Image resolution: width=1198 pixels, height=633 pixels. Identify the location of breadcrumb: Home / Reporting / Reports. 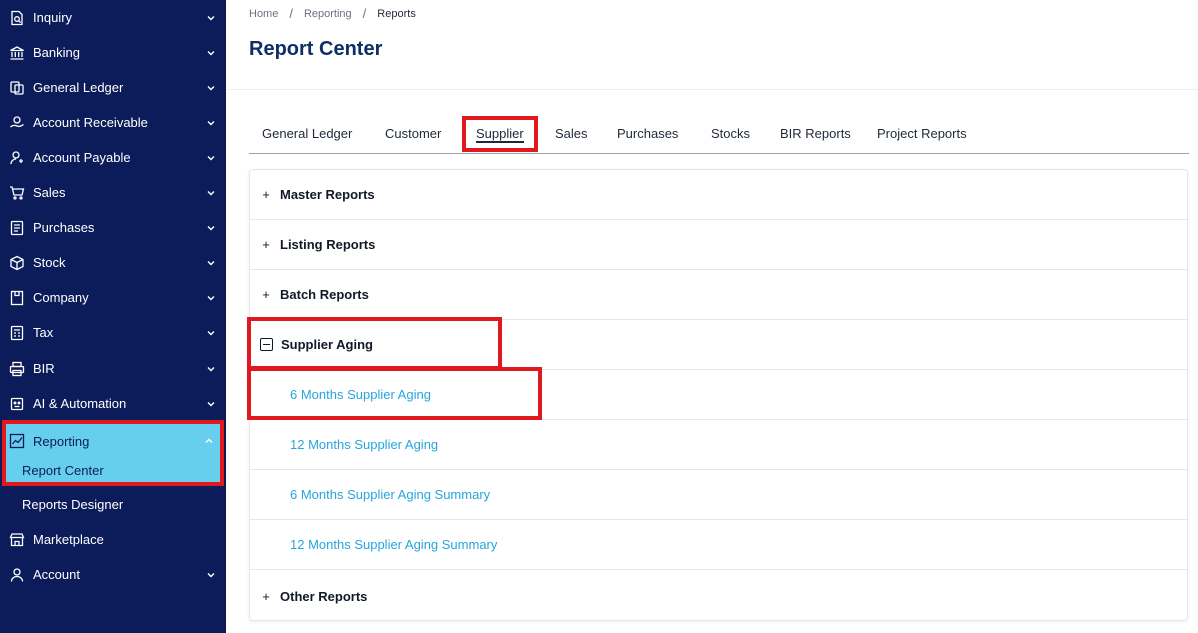
(332, 13).